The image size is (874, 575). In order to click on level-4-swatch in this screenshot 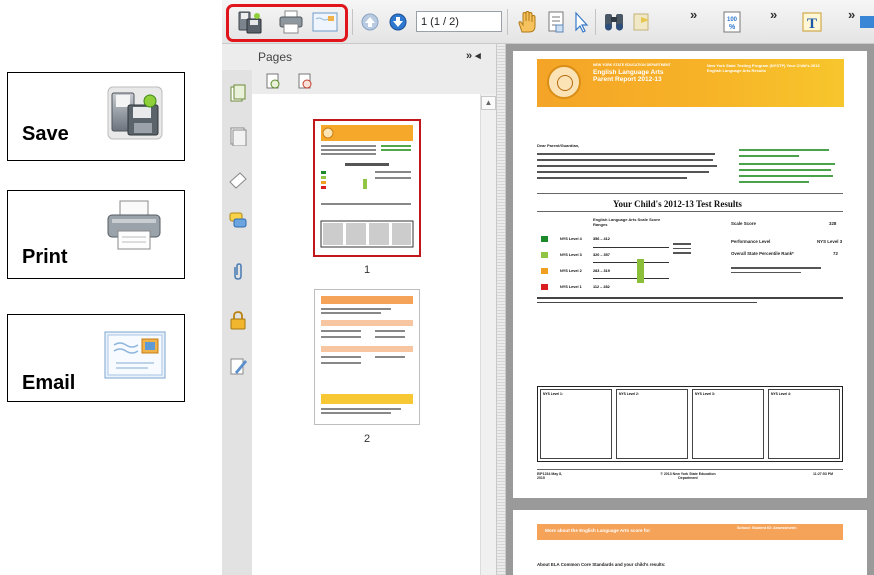, I will do `click(544, 239)`.